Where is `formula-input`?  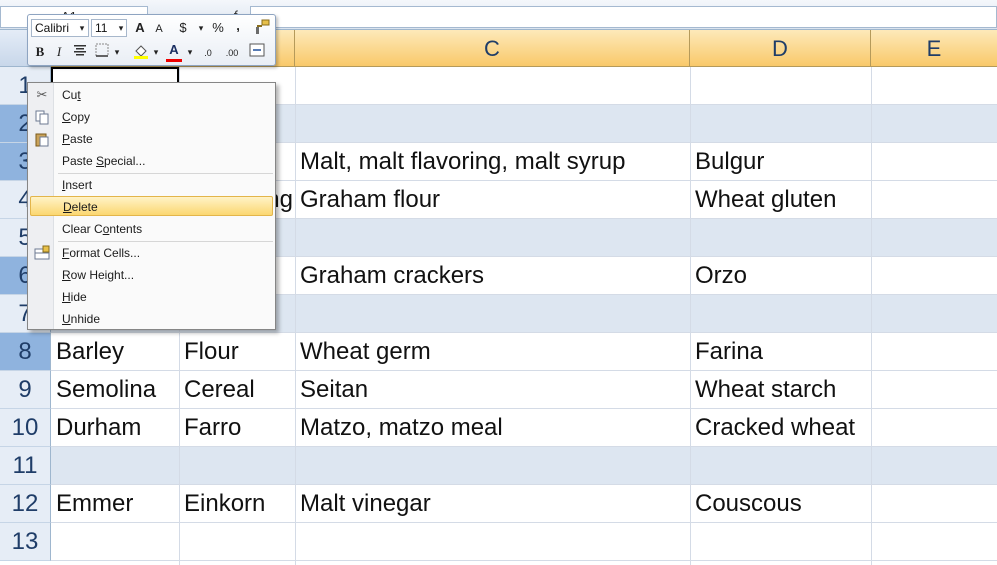 formula-input is located at coordinates (623, 17).